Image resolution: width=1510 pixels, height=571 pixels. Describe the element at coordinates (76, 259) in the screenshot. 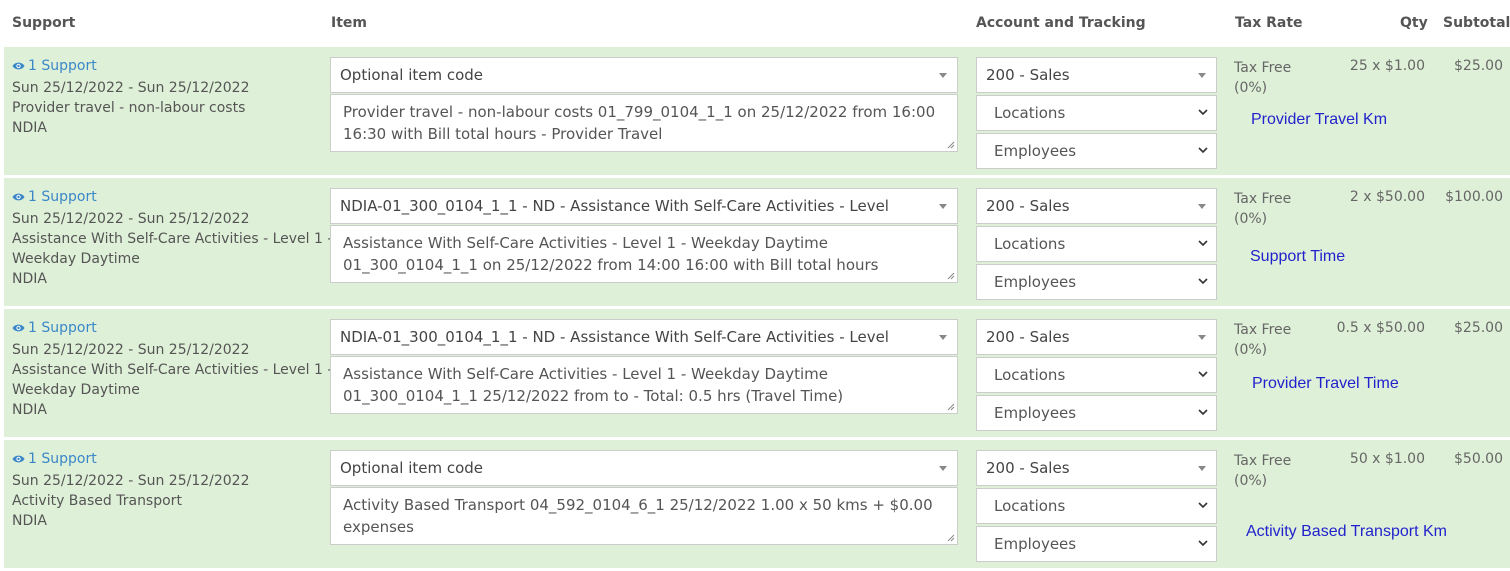

I see `support-detail-line: Weekday Daytime` at that location.